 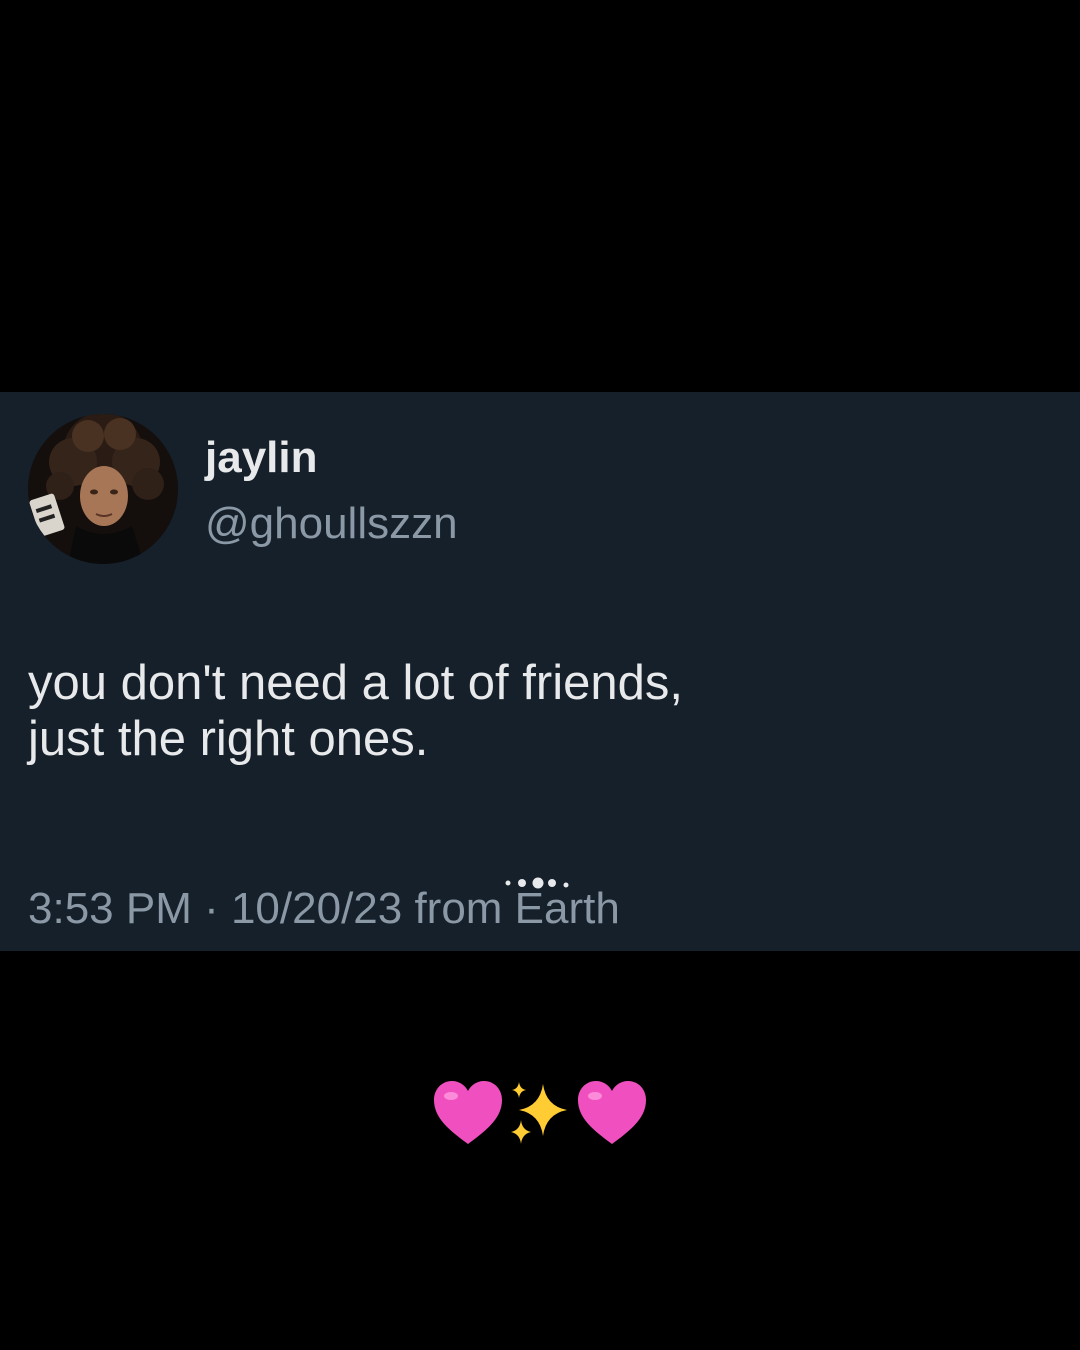 I want to click on avatar-photo, so click(x=103, y=489).